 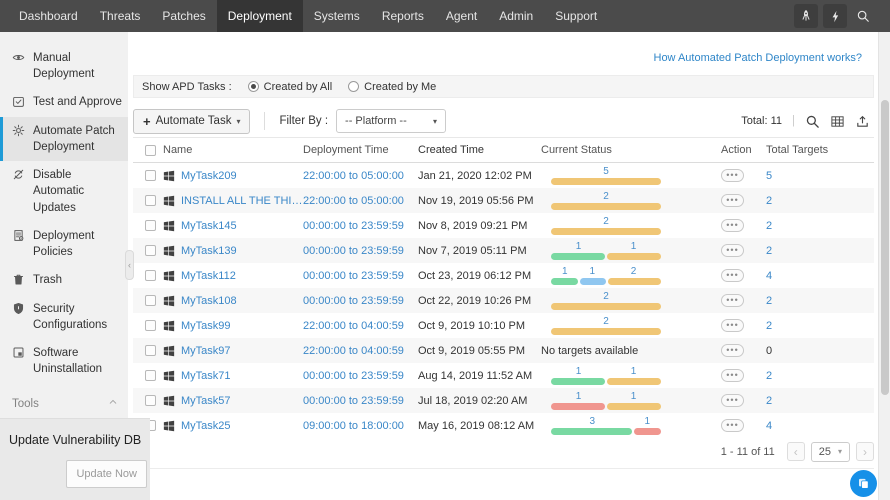 What do you see at coordinates (206, 376) in the screenshot?
I see `task-name-link: MyTask71` at bounding box center [206, 376].